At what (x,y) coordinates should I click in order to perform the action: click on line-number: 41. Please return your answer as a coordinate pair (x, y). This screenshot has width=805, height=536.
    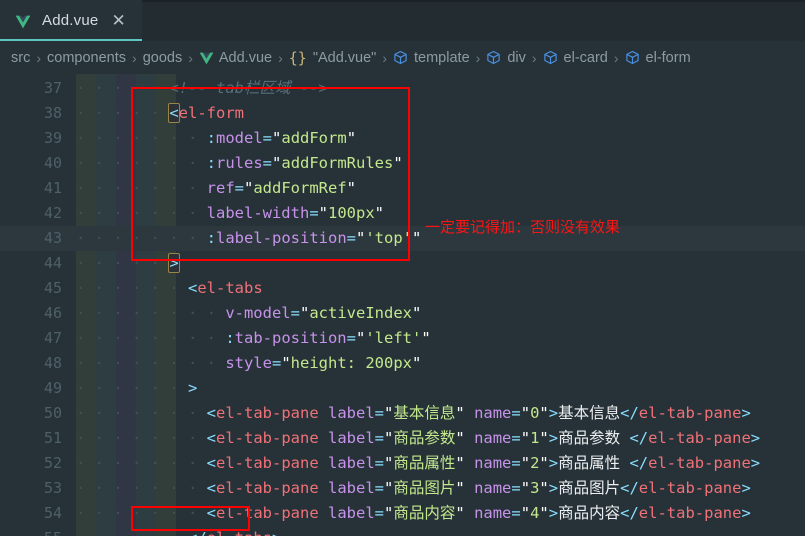
    Looking at the image, I should click on (52, 188).